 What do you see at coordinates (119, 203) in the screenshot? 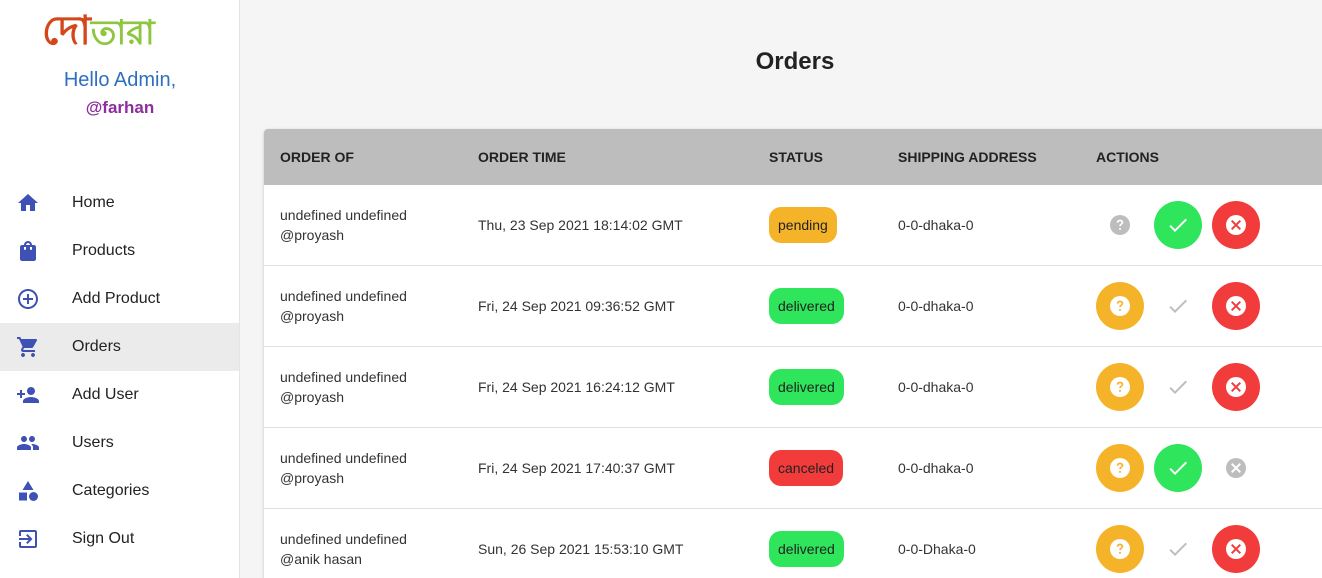
I see `sidebar-item-home: Home` at bounding box center [119, 203].